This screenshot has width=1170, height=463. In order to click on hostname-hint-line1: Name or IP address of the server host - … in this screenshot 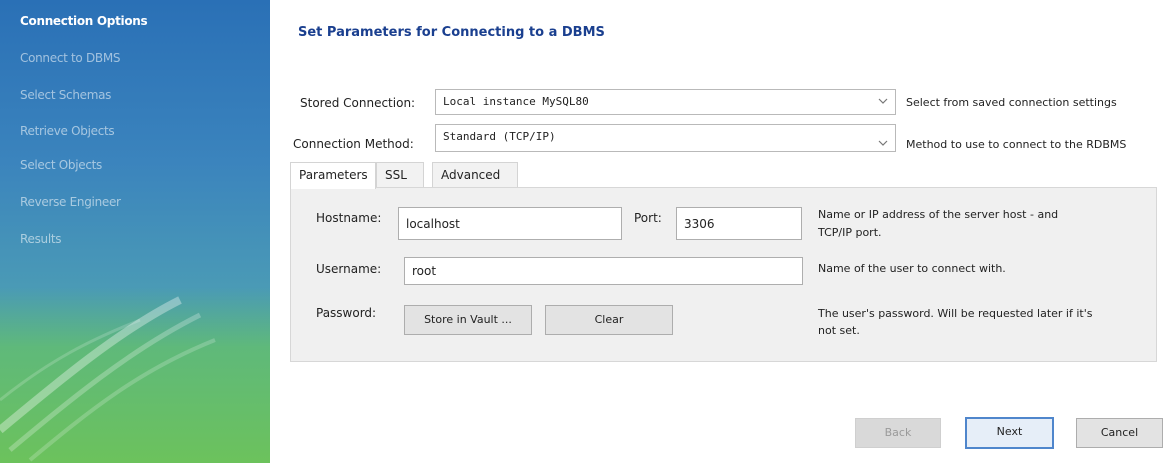, I will do `click(938, 214)`.